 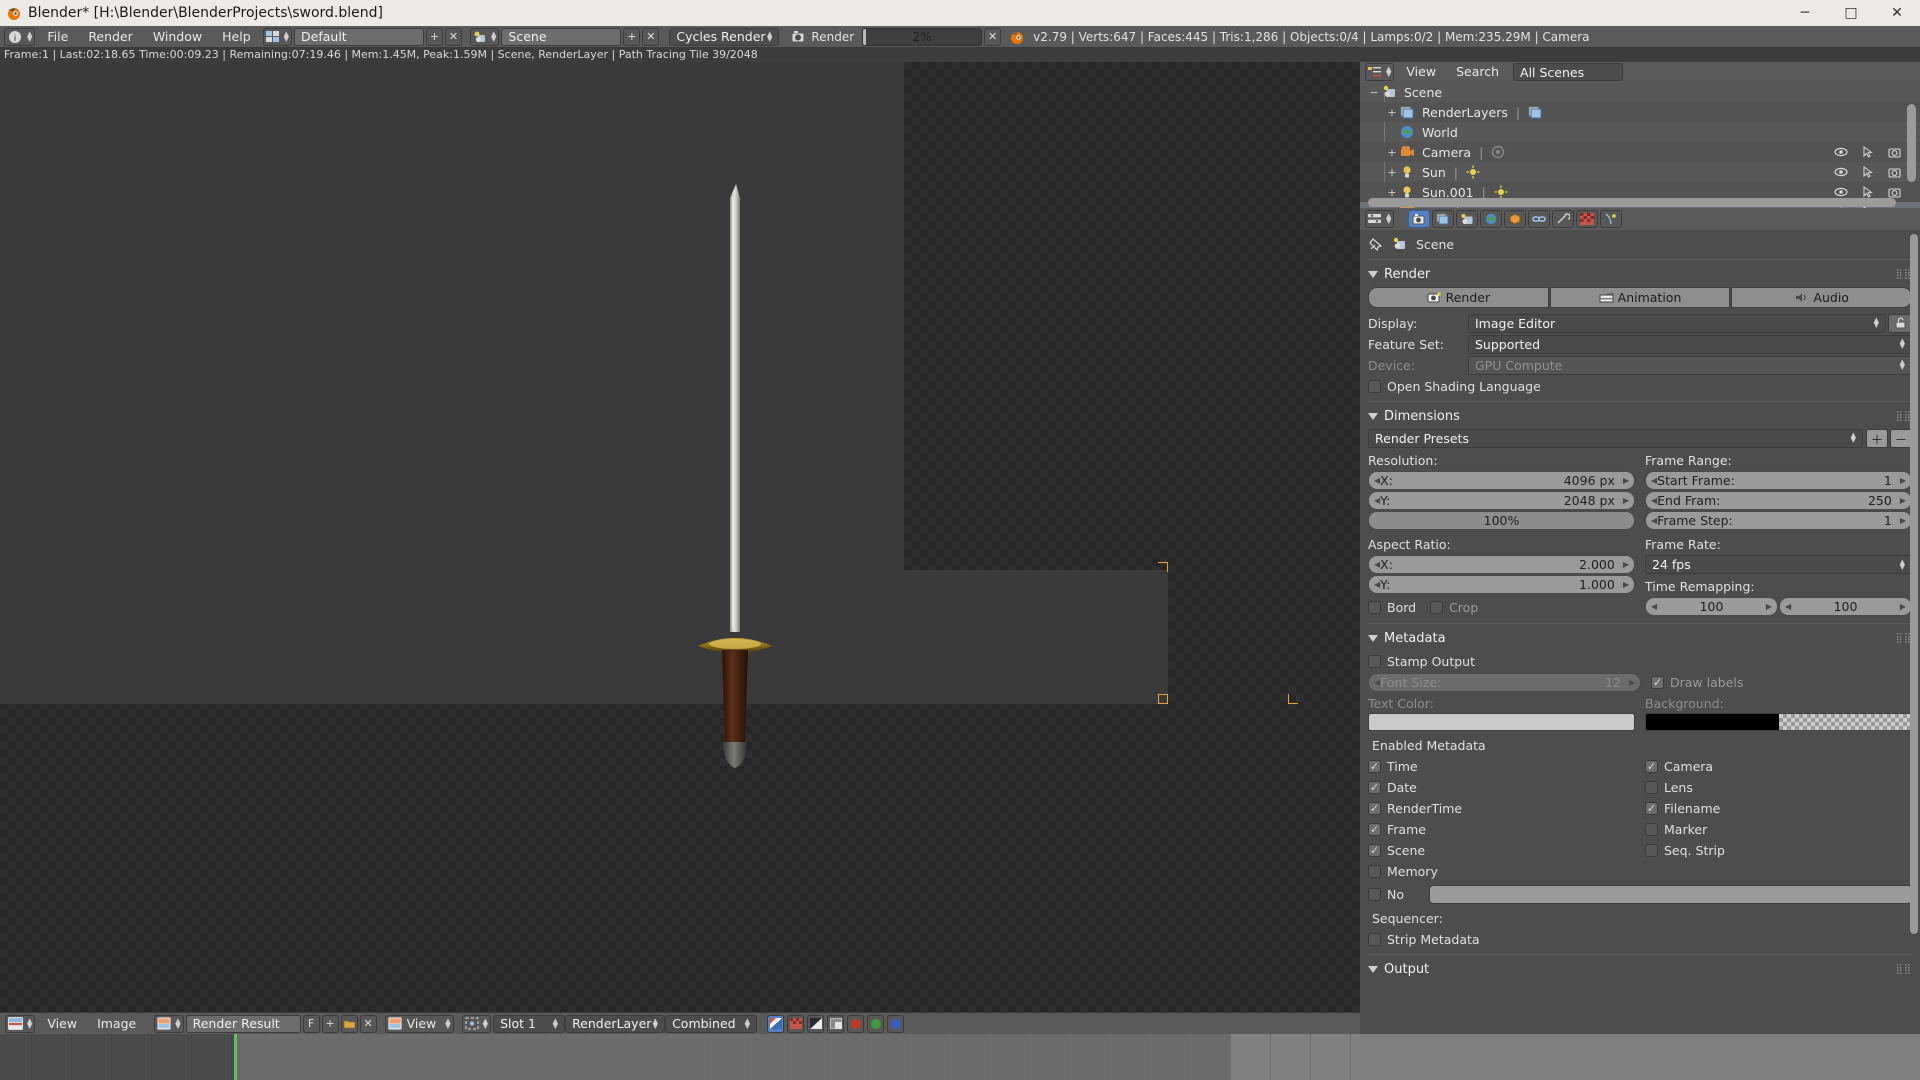 I want to click on menu-window: Window, so click(x=177, y=37).